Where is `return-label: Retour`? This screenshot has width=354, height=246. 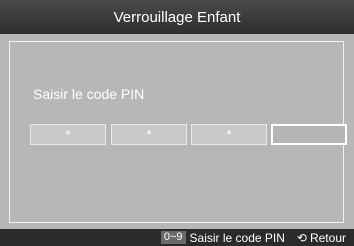 return-label: Retour is located at coordinates (328, 238).